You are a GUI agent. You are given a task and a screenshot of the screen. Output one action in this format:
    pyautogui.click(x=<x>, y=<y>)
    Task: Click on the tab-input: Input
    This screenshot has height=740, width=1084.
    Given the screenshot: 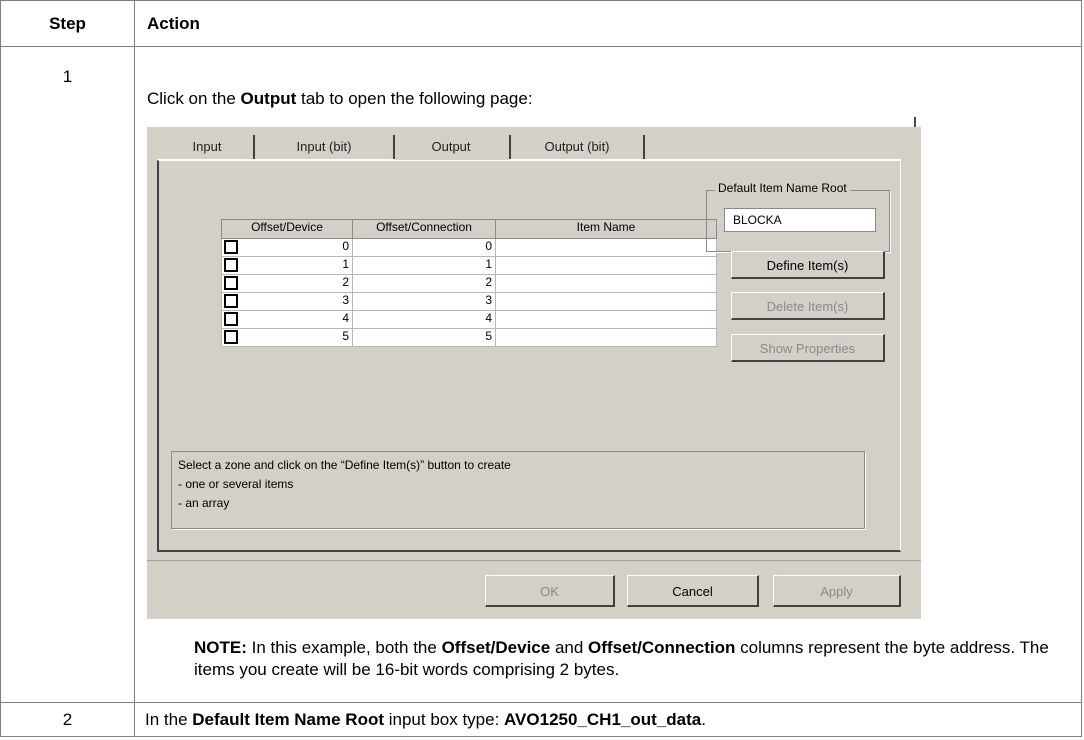 What is the action you would take?
    pyautogui.click(x=208, y=147)
    